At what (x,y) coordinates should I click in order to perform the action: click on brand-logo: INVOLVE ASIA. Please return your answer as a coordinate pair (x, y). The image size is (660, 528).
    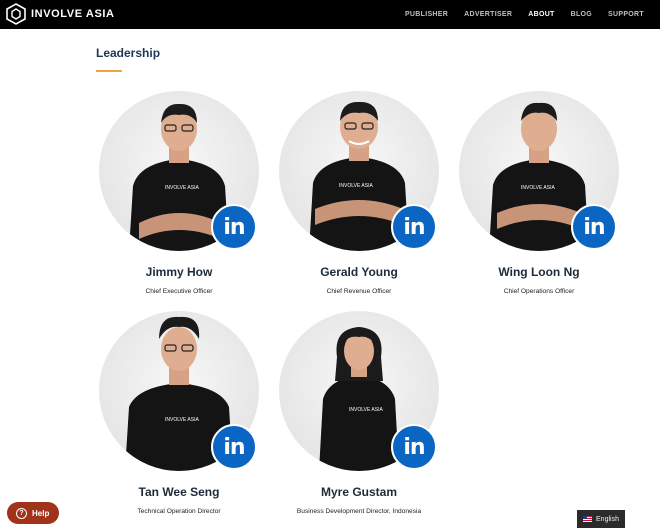
    Looking at the image, I should click on (60, 14).